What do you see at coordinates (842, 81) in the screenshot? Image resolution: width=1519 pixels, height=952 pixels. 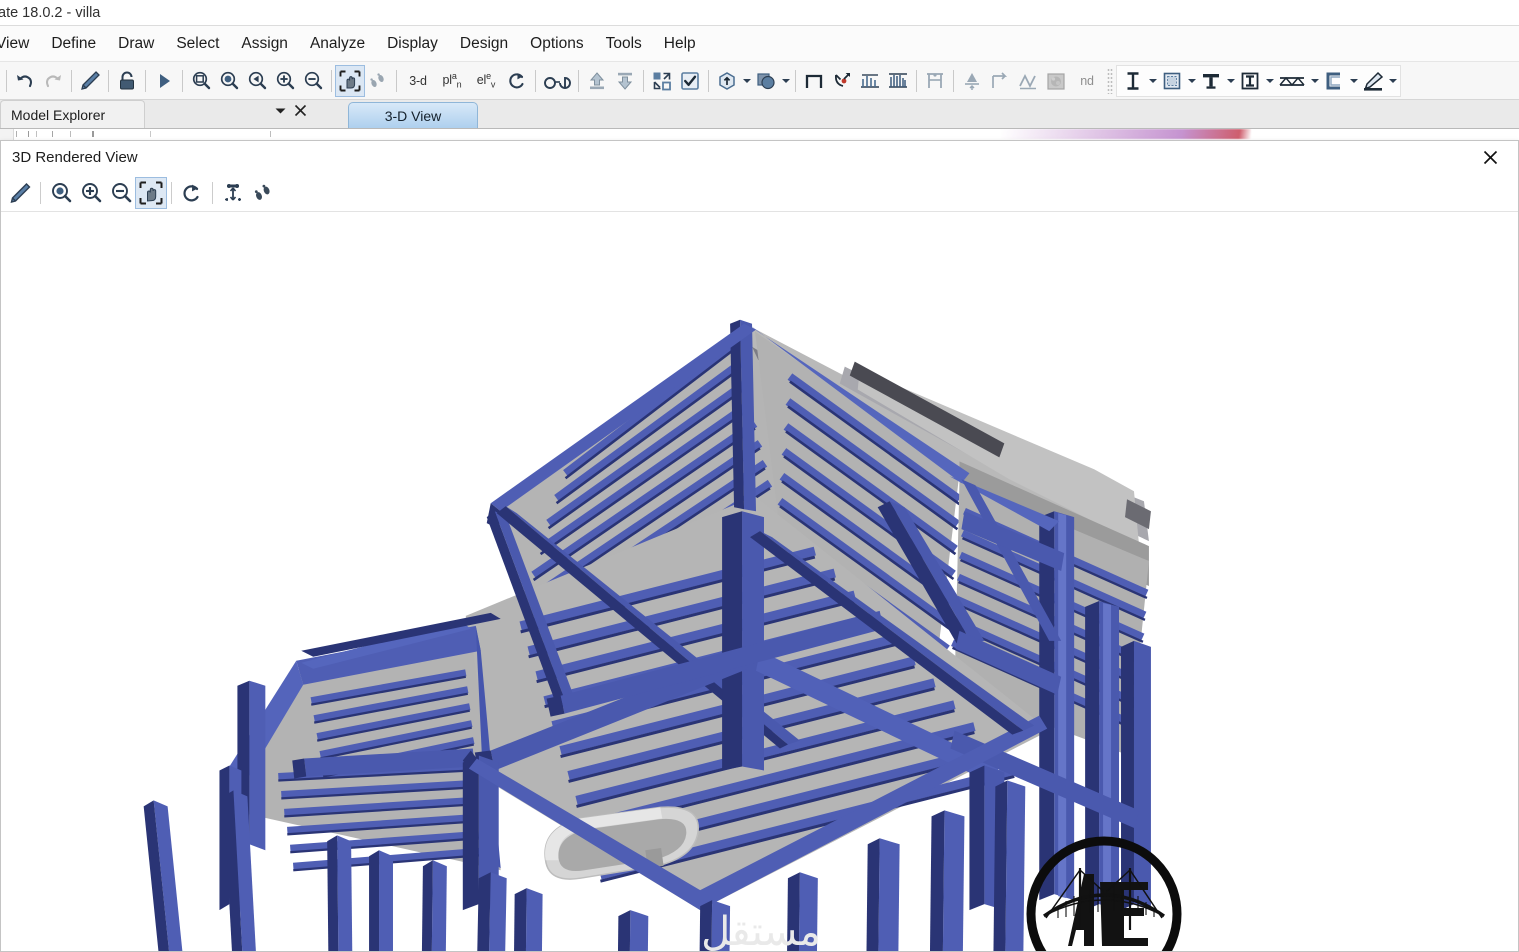 I see `draw-joint-button` at bounding box center [842, 81].